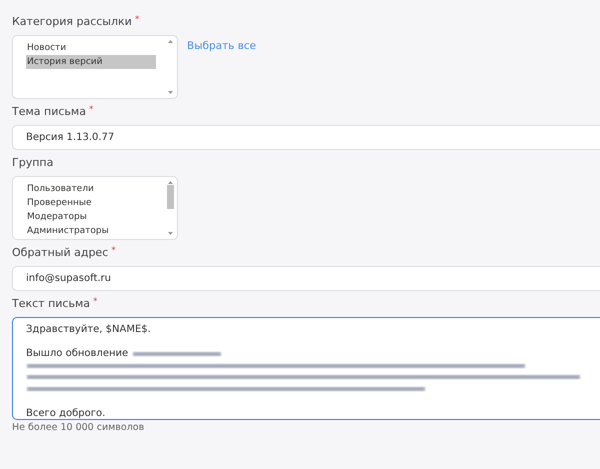 The width and height of the screenshot is (600, 469). Describe the element at coordinates (306, 137) in the screenshot. I see `input-field: Версия 1.13.0.77` at that location.